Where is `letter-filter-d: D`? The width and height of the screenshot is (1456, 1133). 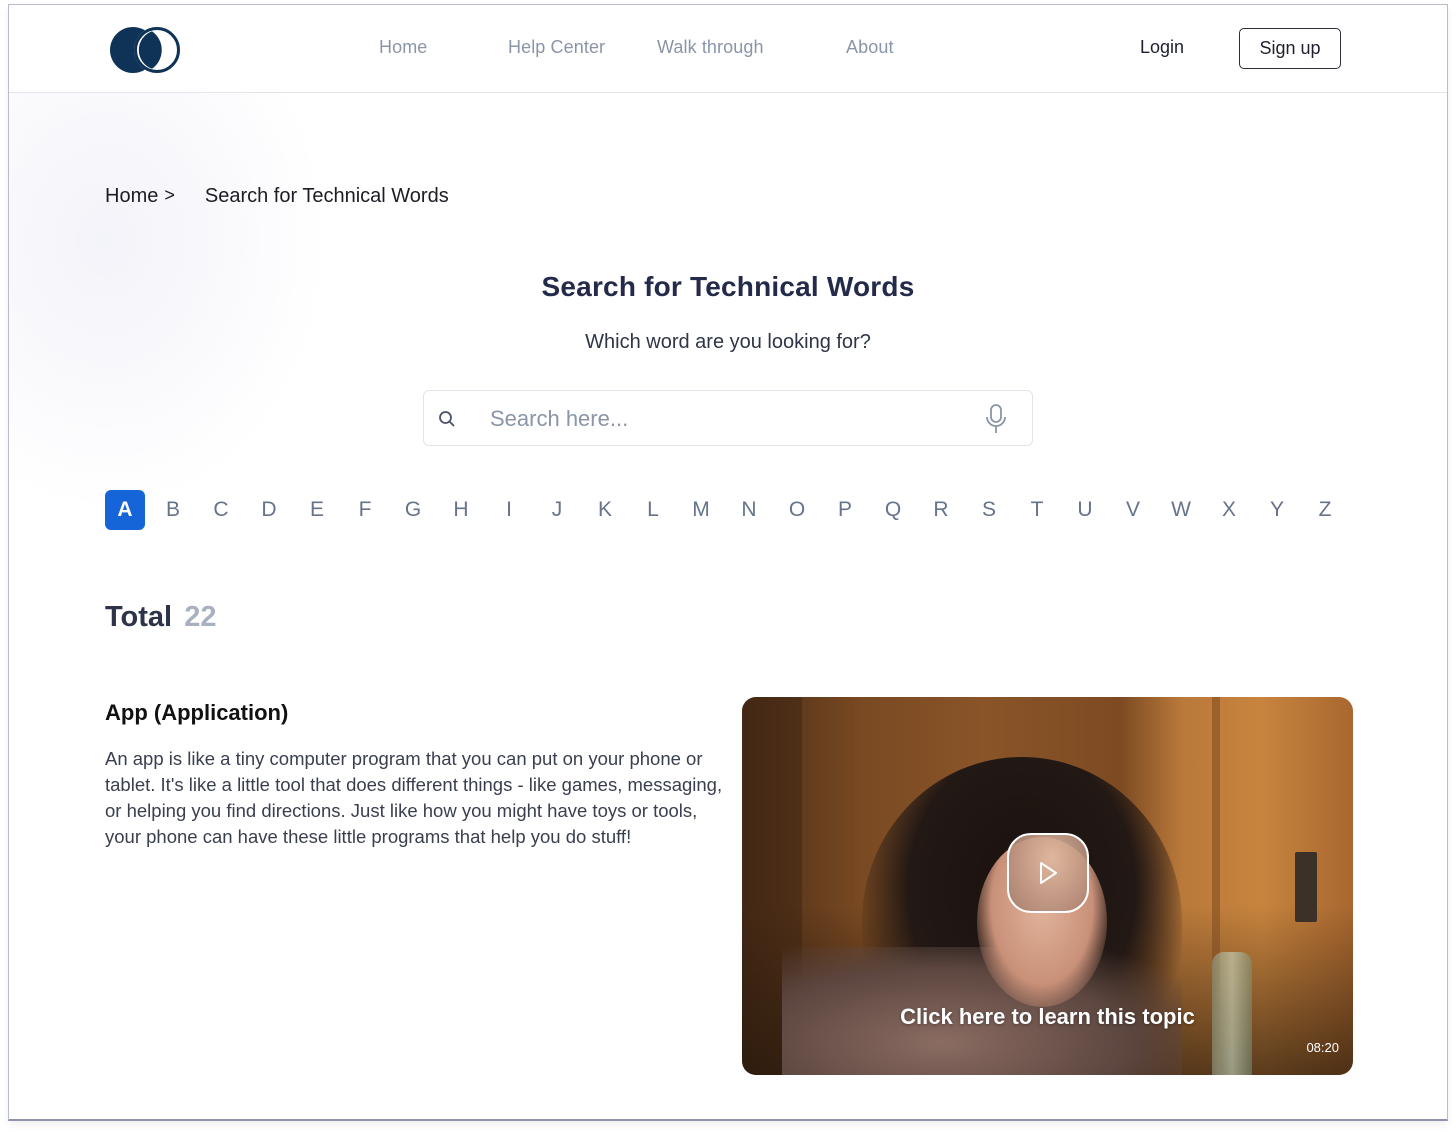
letter-filter-d: D is located at coordinates (269, 510).